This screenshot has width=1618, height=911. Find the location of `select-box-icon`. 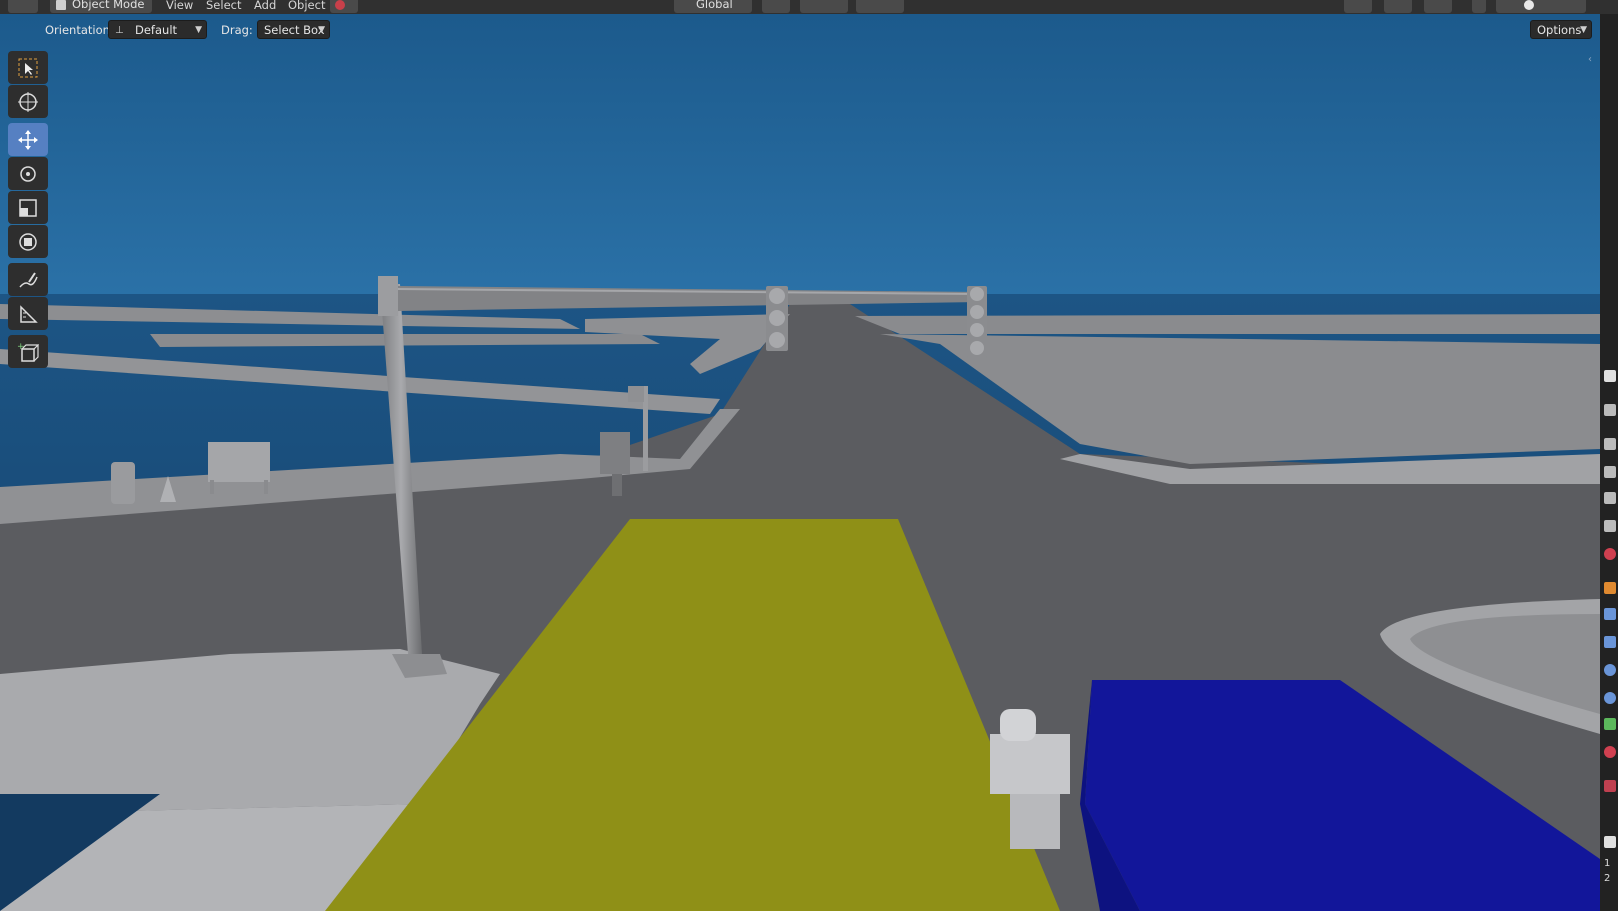

select-box-icon is located at coordinates (28, 67).